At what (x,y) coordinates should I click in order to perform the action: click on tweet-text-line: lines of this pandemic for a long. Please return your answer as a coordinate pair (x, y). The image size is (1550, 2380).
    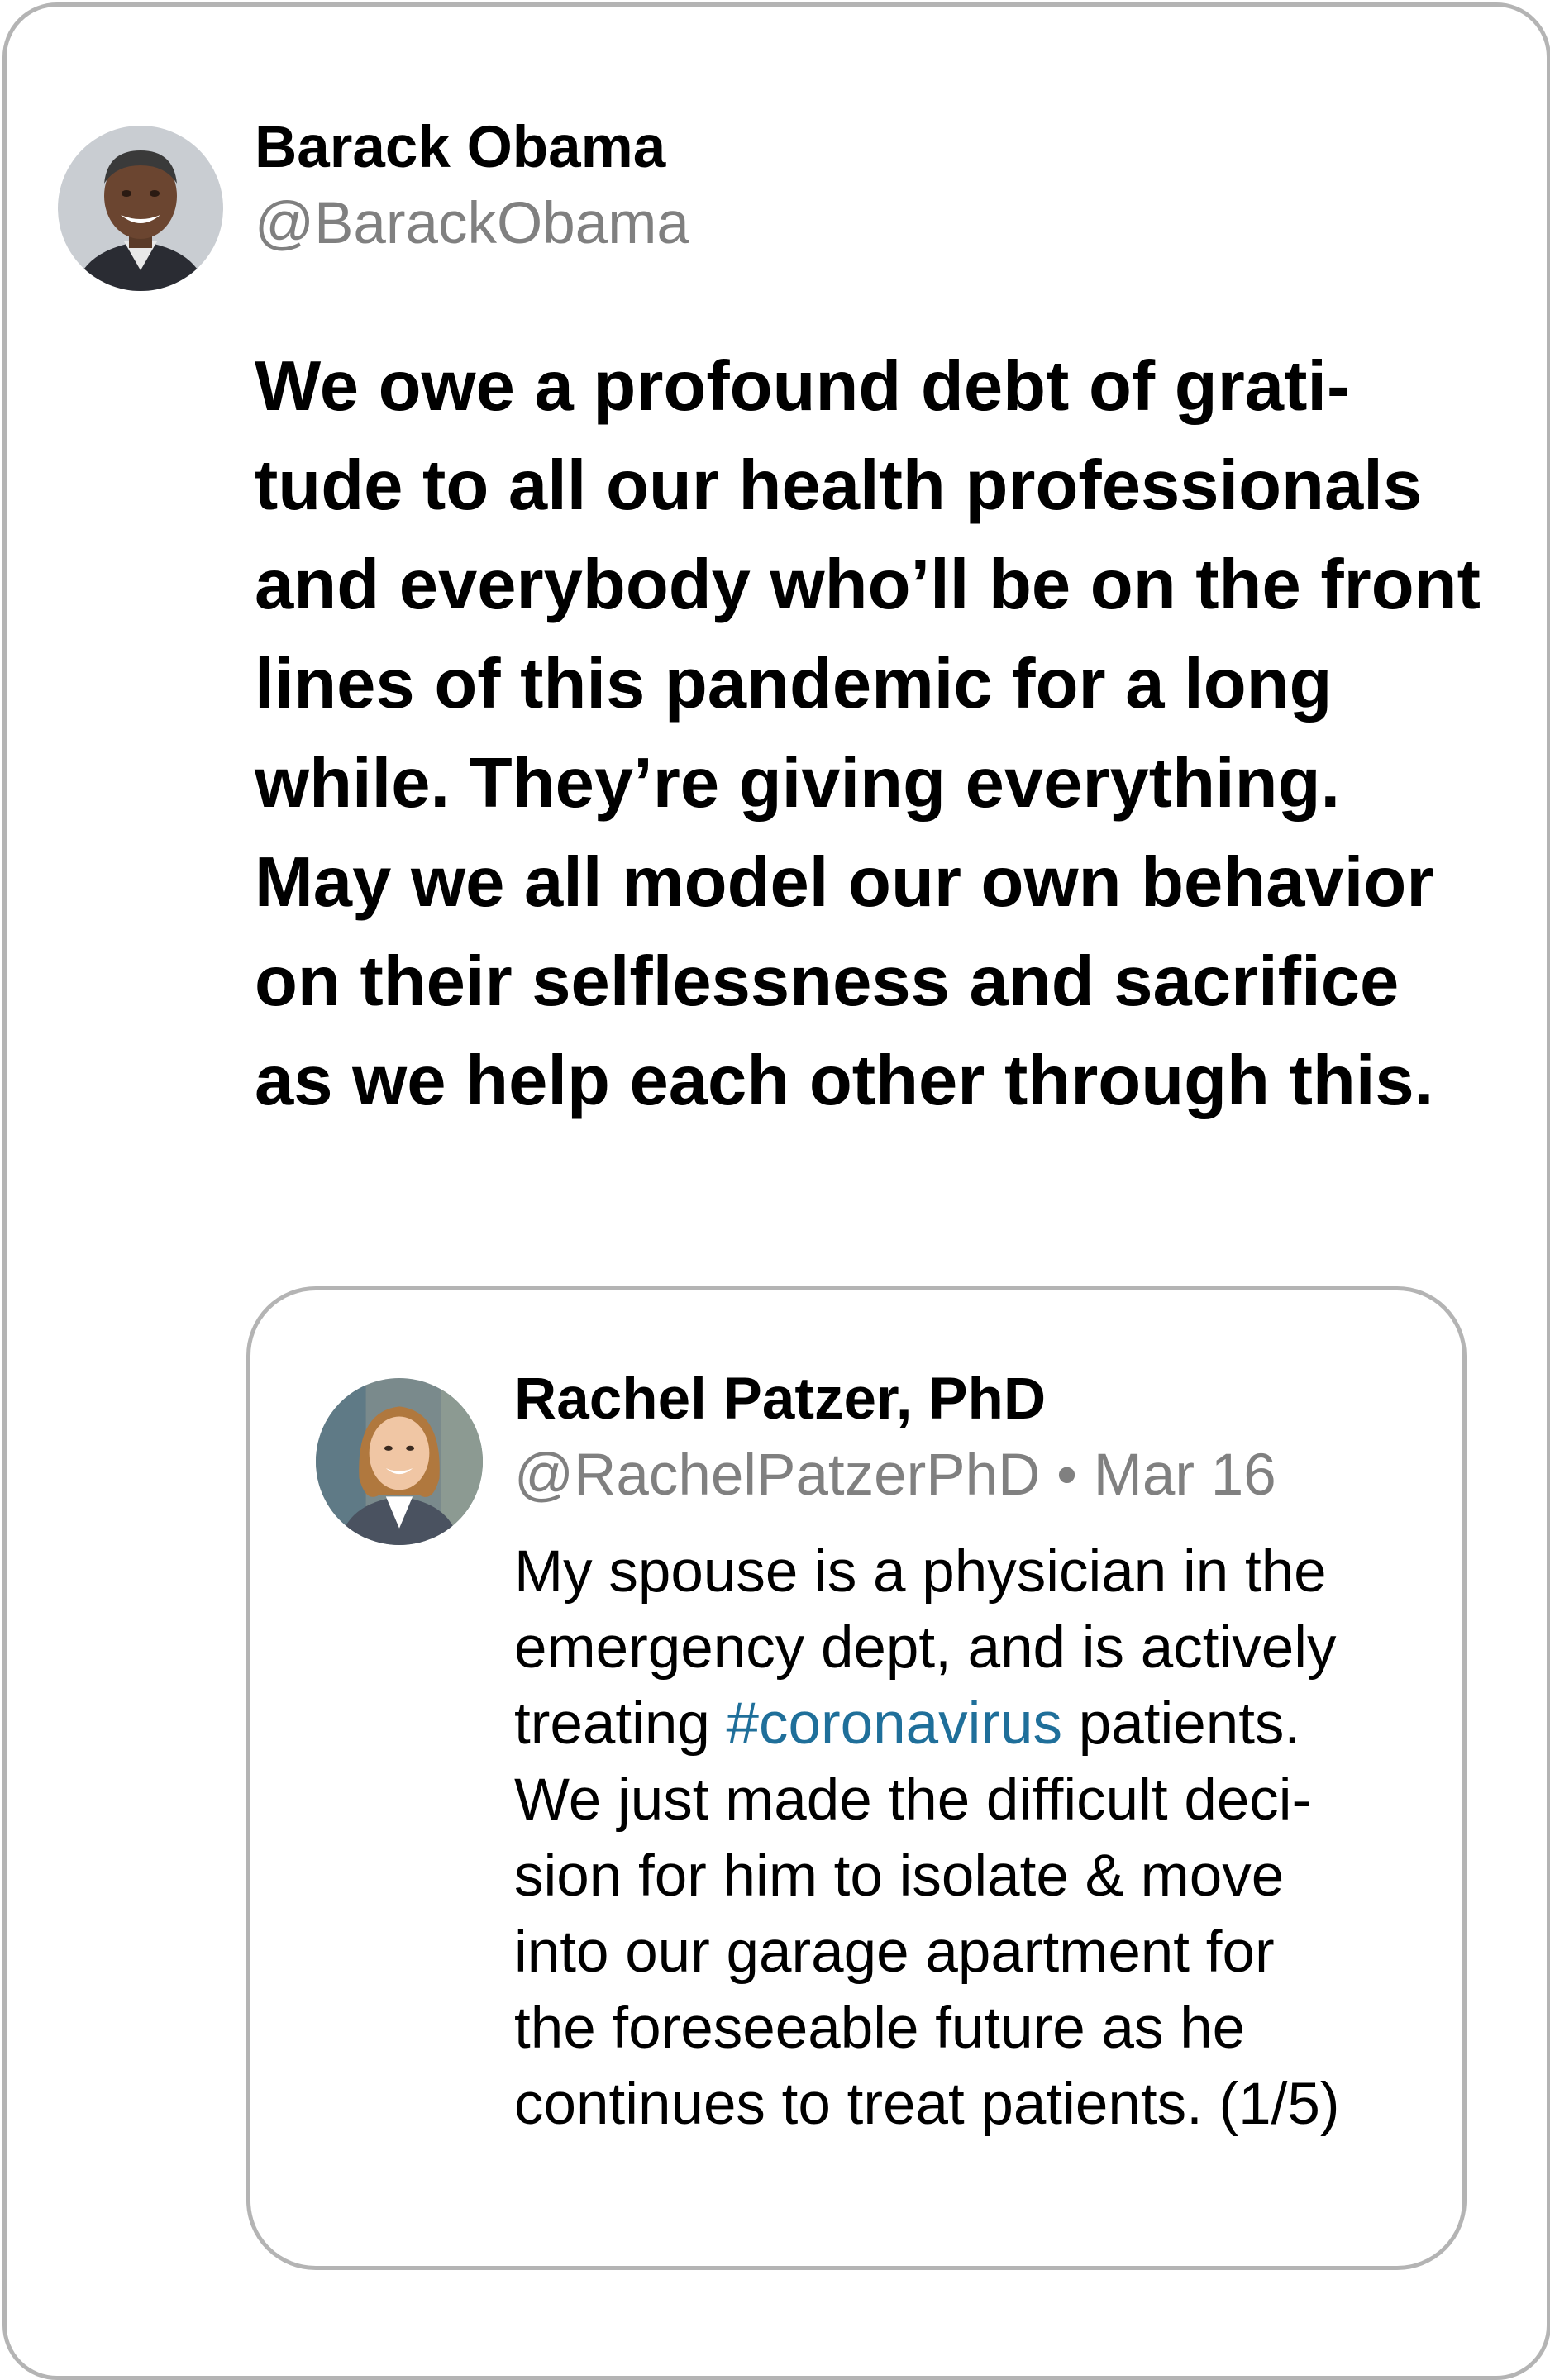
    Looking at the image, I should click on (794, 684).